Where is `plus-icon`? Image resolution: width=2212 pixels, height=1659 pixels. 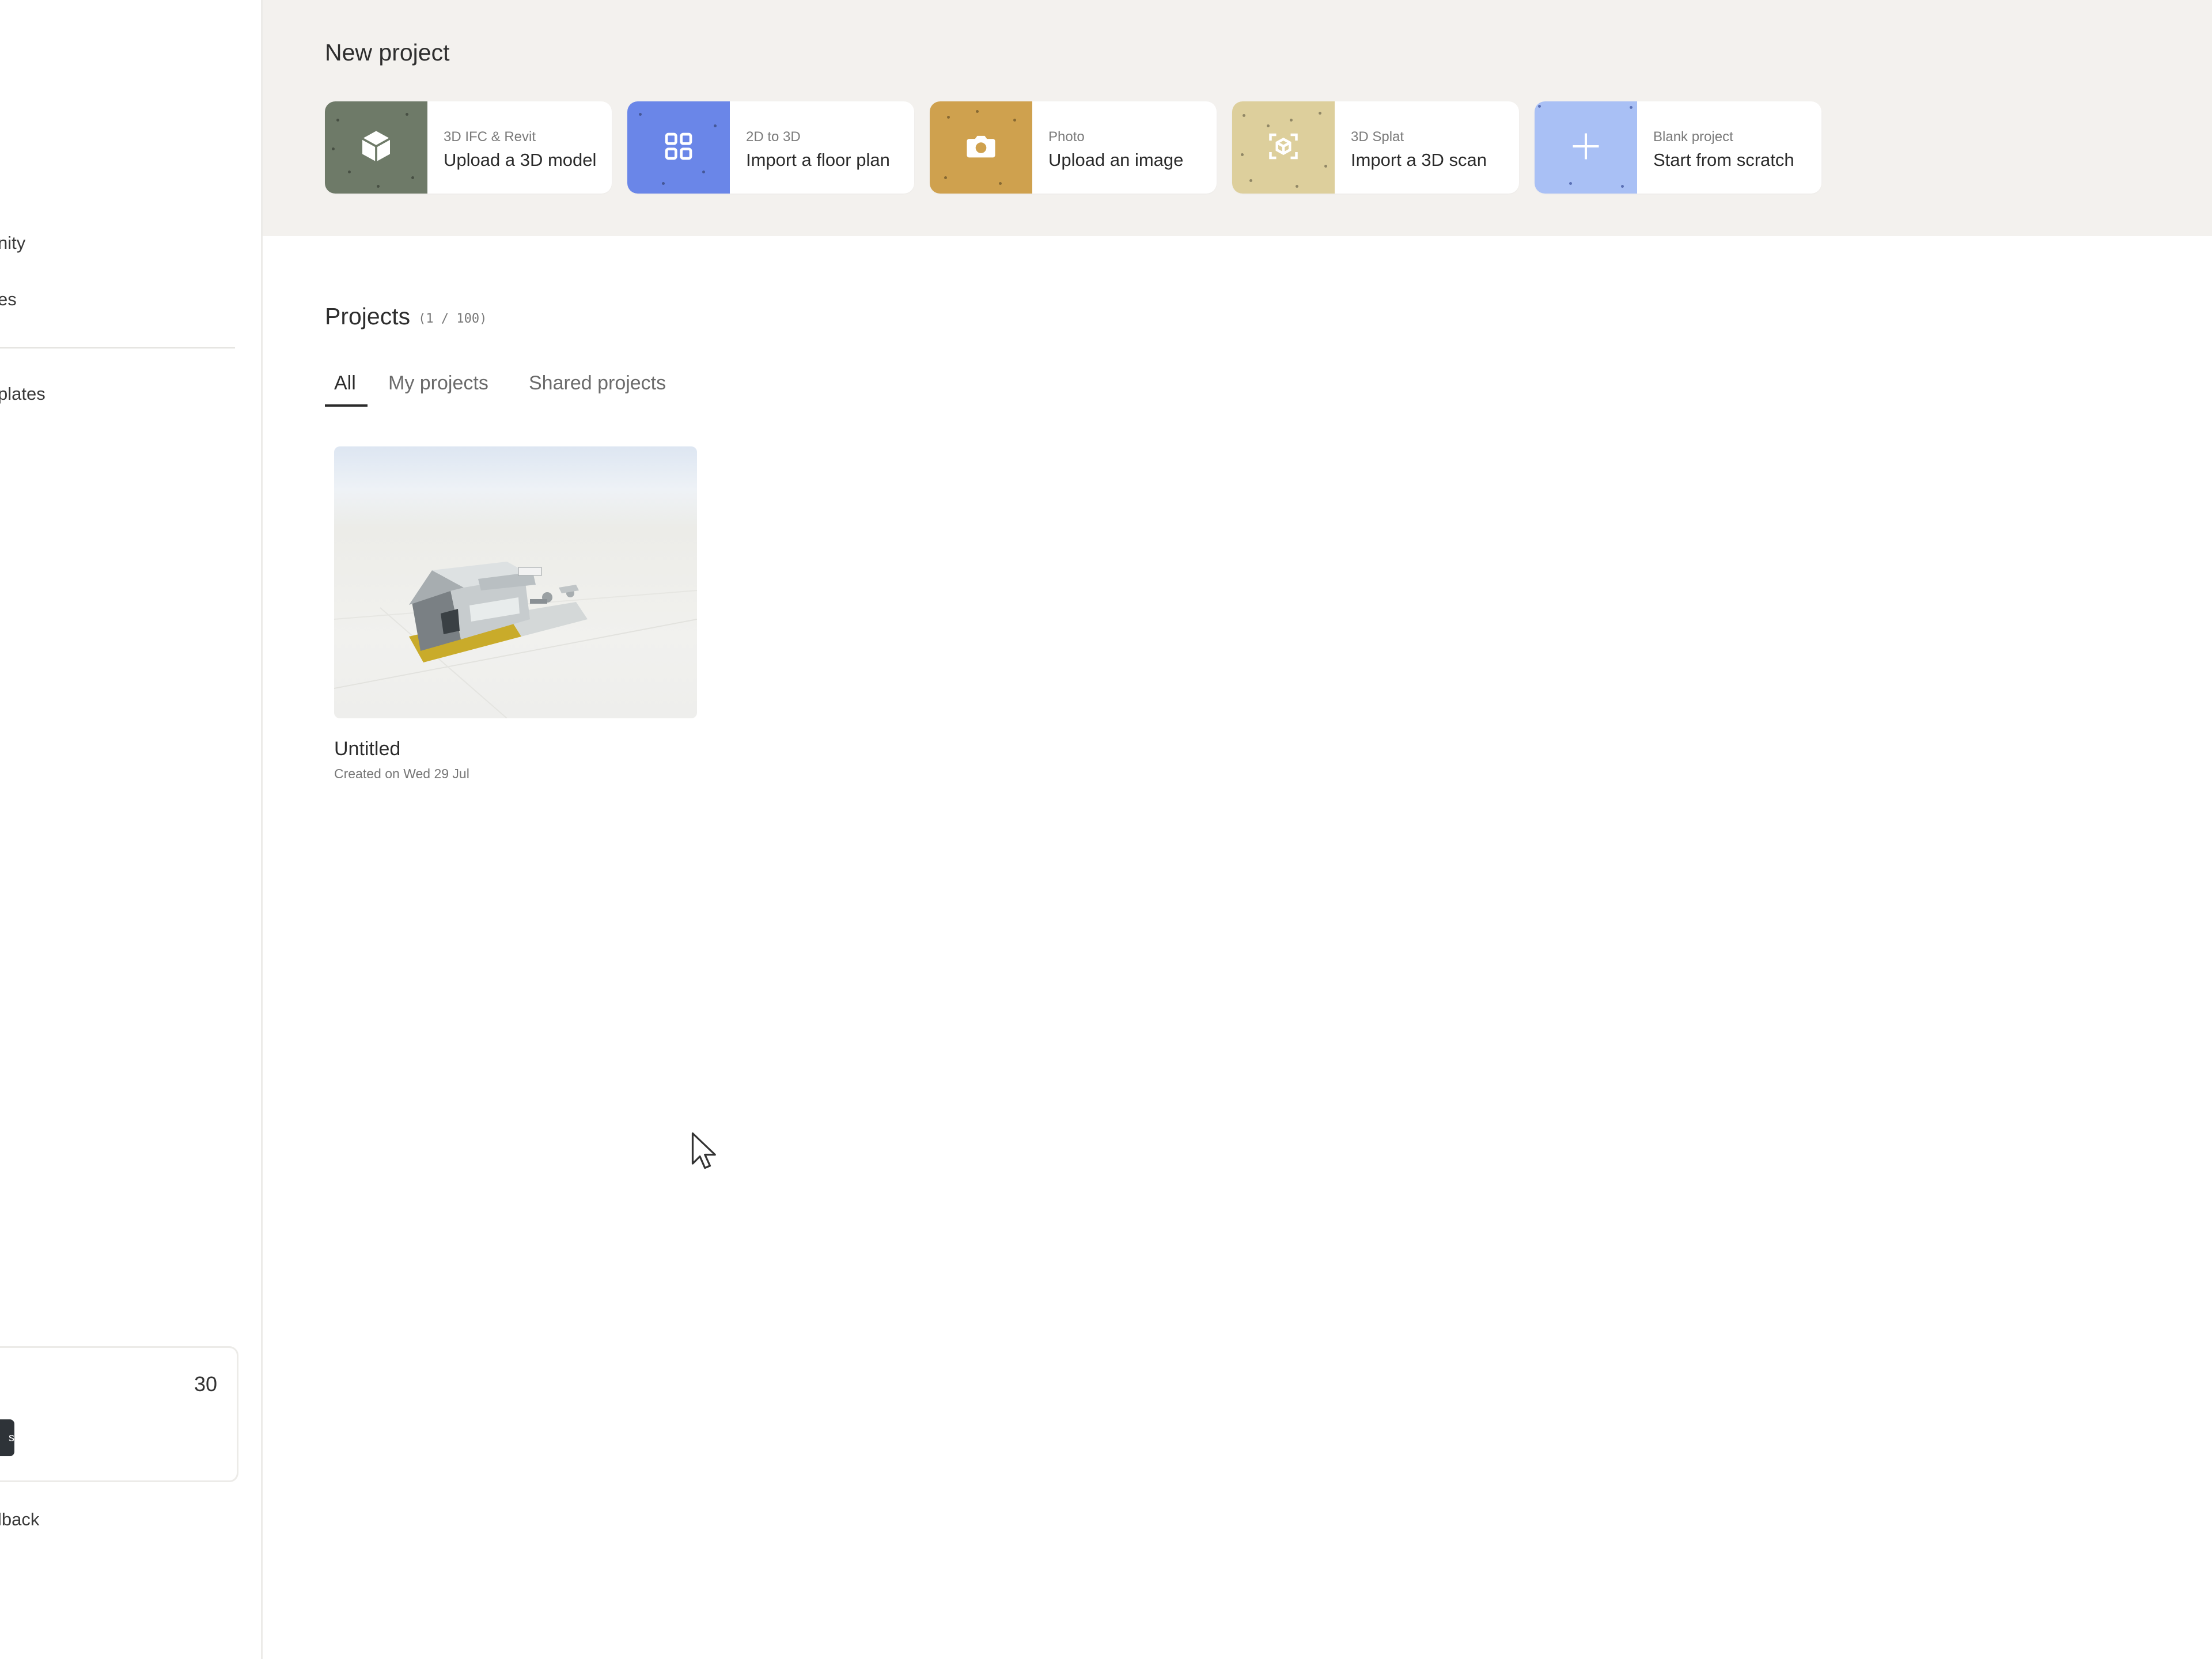
plus-icon is located at coordinates (1586, 147).